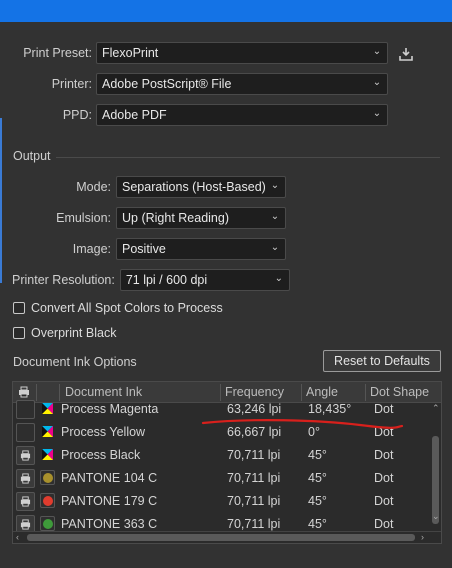 The image size is (452, 568). What do you see at coordinates (77, 115) in the screenshot?
I see `ppd-label: PPD:` at bounding box center [77, 115].